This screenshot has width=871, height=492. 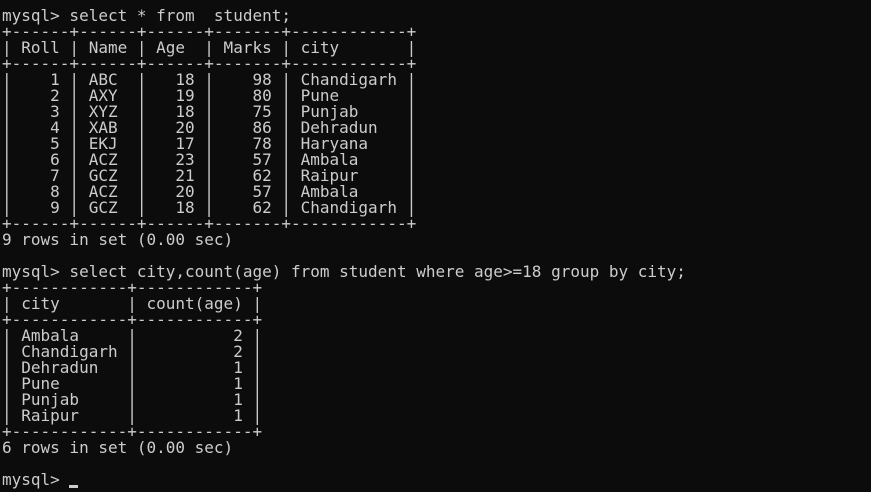 I want to click on result-status: 9 rows in set (0.00 sec), so click(x=118, y=239).